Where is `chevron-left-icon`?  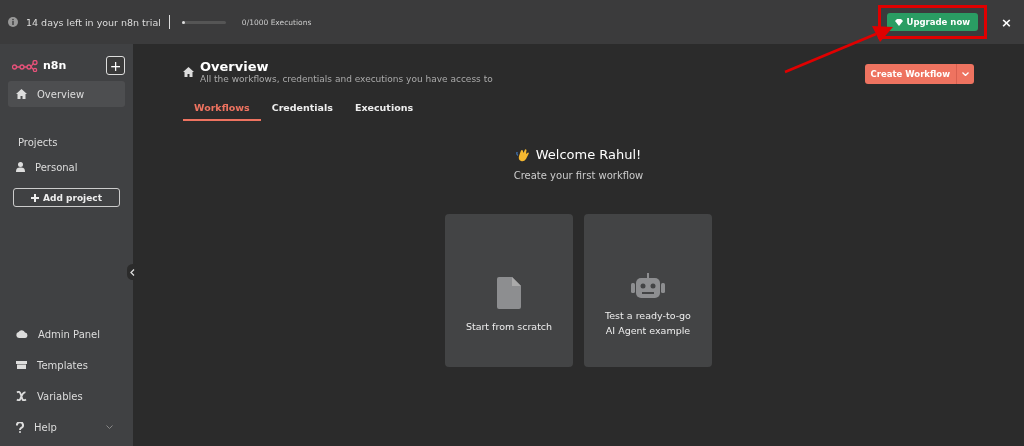
chevron-left-icon is located at coordinates (132, 272).